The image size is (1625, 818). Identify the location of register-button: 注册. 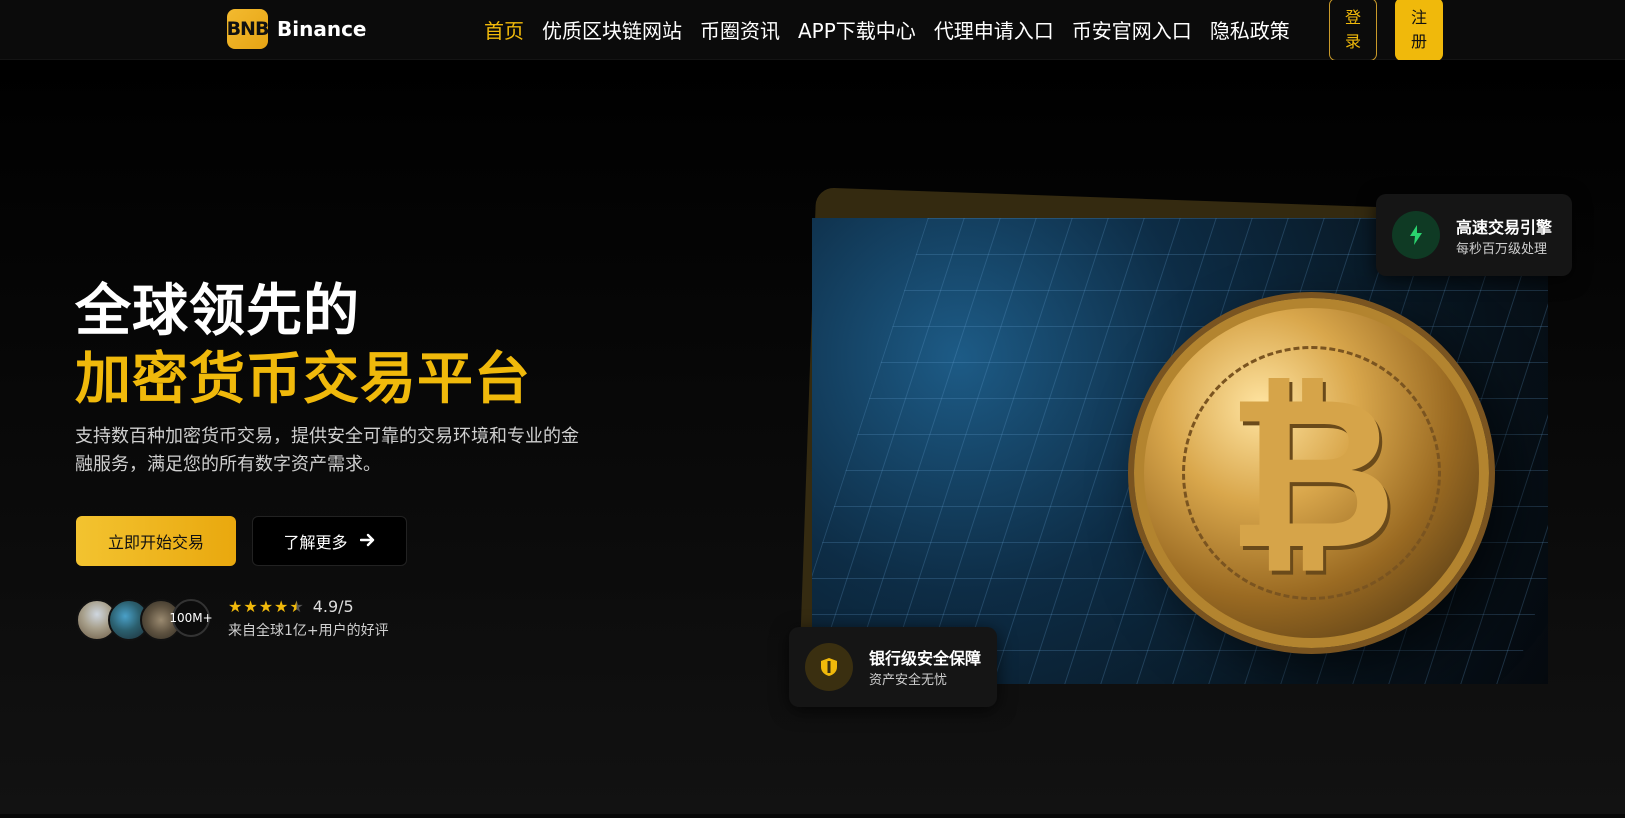
(1419, 30).